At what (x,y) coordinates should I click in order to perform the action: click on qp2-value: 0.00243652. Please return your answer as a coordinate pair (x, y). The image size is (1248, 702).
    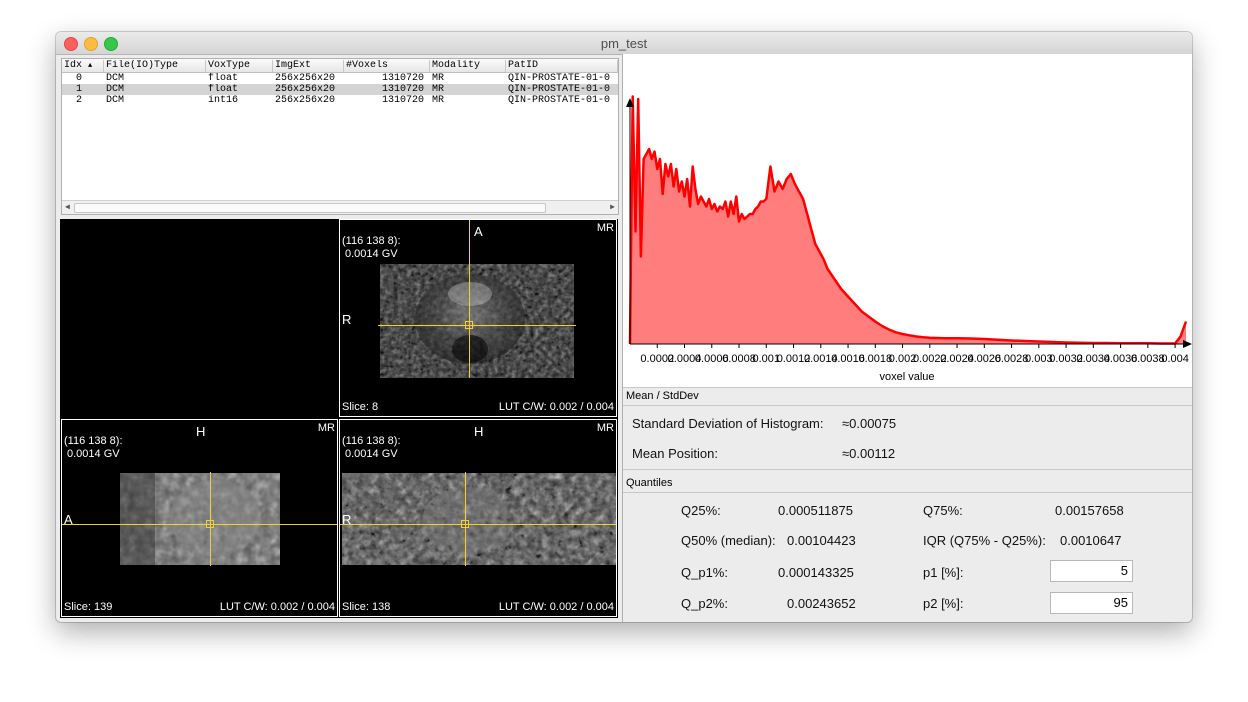
    Looking at the image, I should click on (821, 603).